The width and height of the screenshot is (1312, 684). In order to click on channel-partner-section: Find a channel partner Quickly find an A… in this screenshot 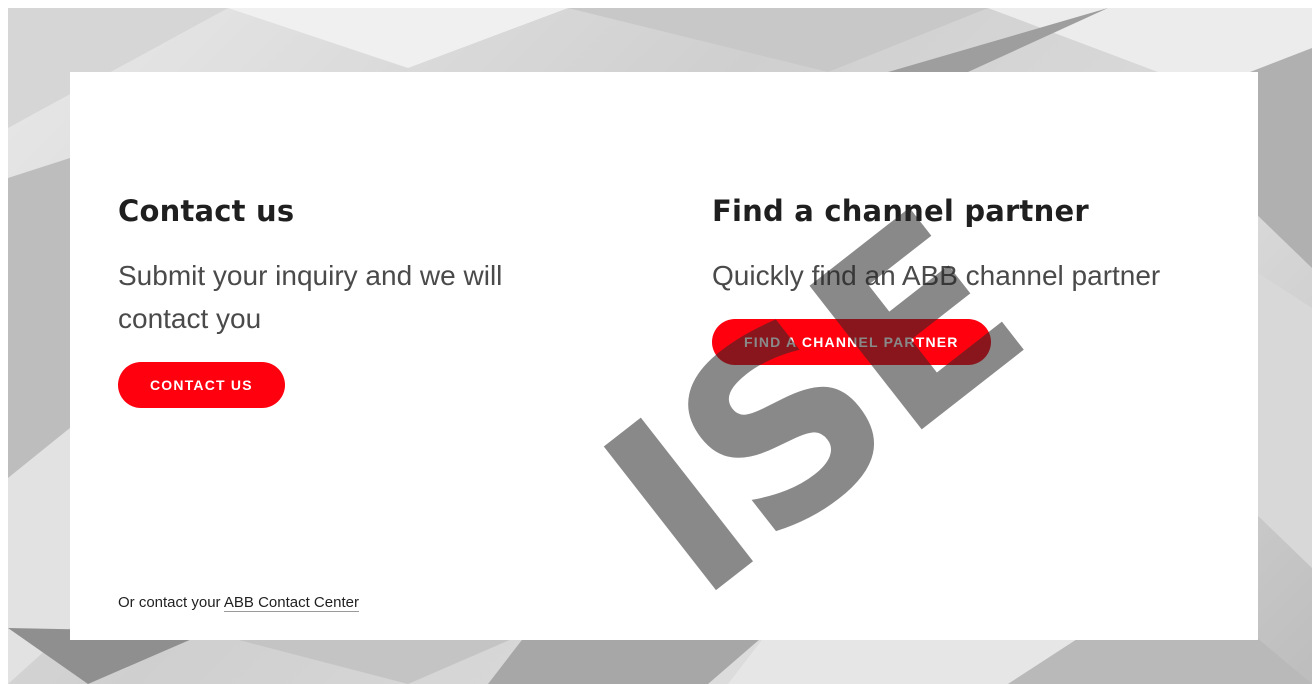, I will do `click(972, 278)`.